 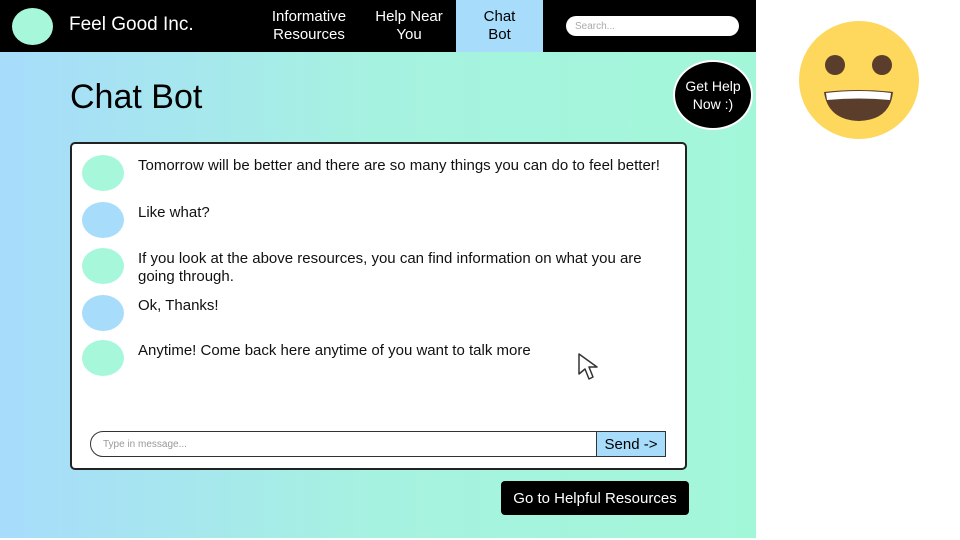 I want to click on nav-link-informative-resources: Informative Resources, so click(x=309, y=26).